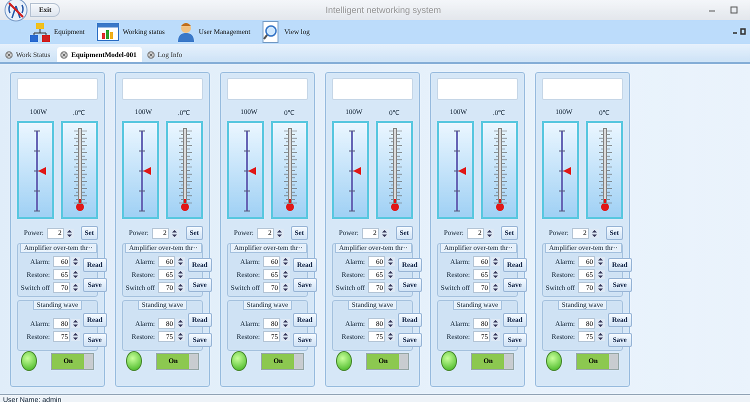 The height and width of the screenshot is (402, 750). I want to click on maximize-icon, so click(734, 10).